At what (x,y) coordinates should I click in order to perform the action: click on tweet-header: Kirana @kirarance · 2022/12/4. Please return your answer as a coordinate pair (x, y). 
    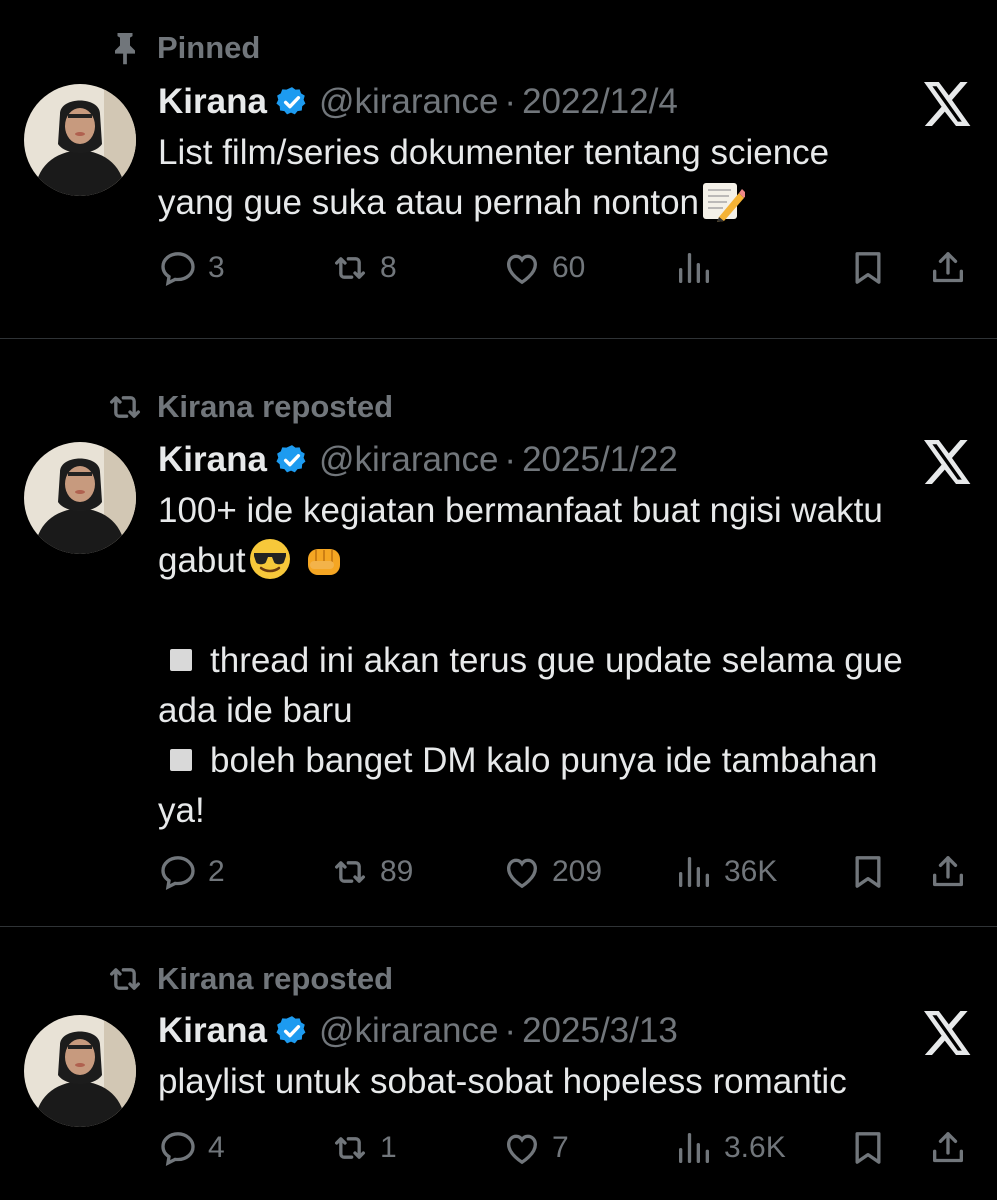
    Looking at the image, I should click on (418, 102).